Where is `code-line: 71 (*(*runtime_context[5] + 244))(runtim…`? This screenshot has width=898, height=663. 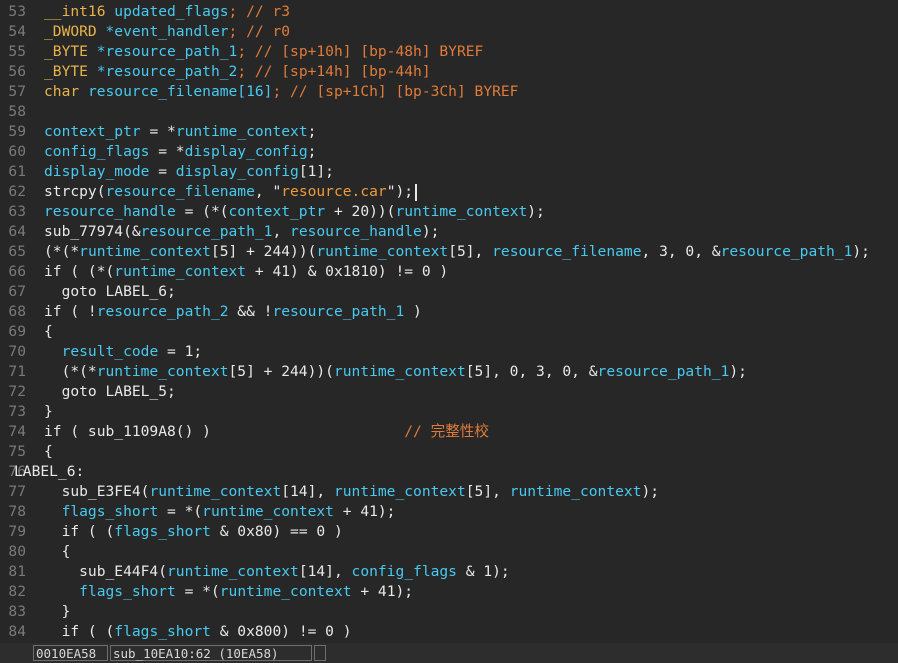 code-line: 71 (*(*runtime_context[5] + 244))(runtim… is located at coordinates (373, 372).